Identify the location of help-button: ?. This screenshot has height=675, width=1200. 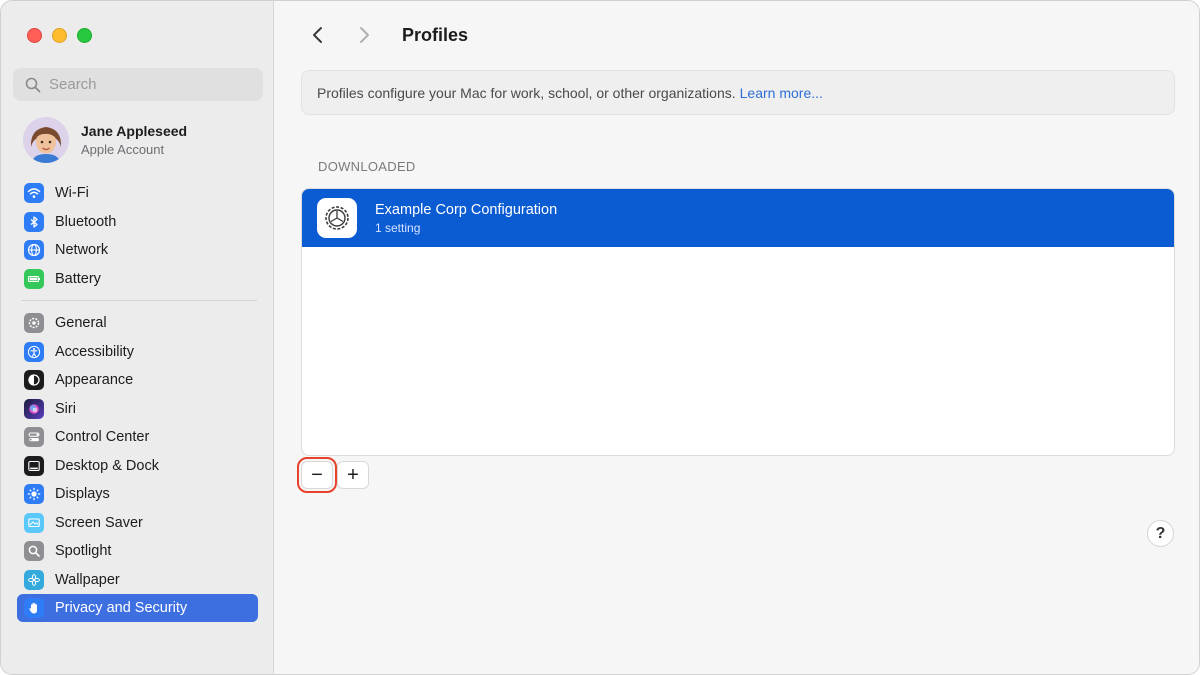
(1160, 533).